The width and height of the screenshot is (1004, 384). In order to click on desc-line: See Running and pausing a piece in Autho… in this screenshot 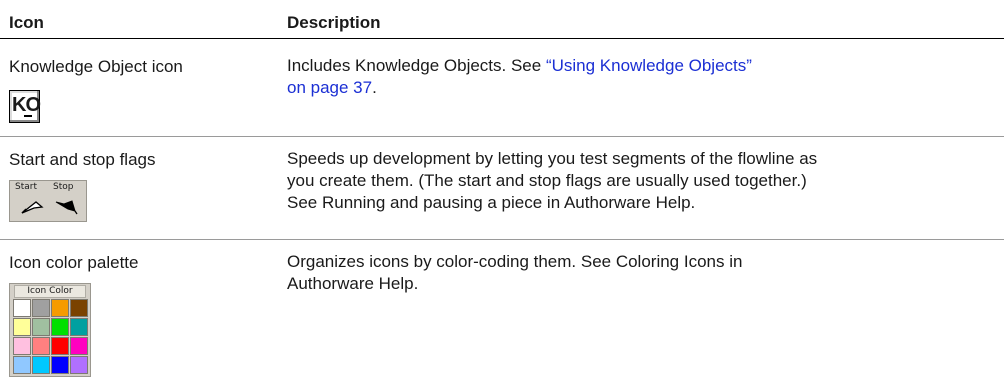, I will do `click(491, 202)`.